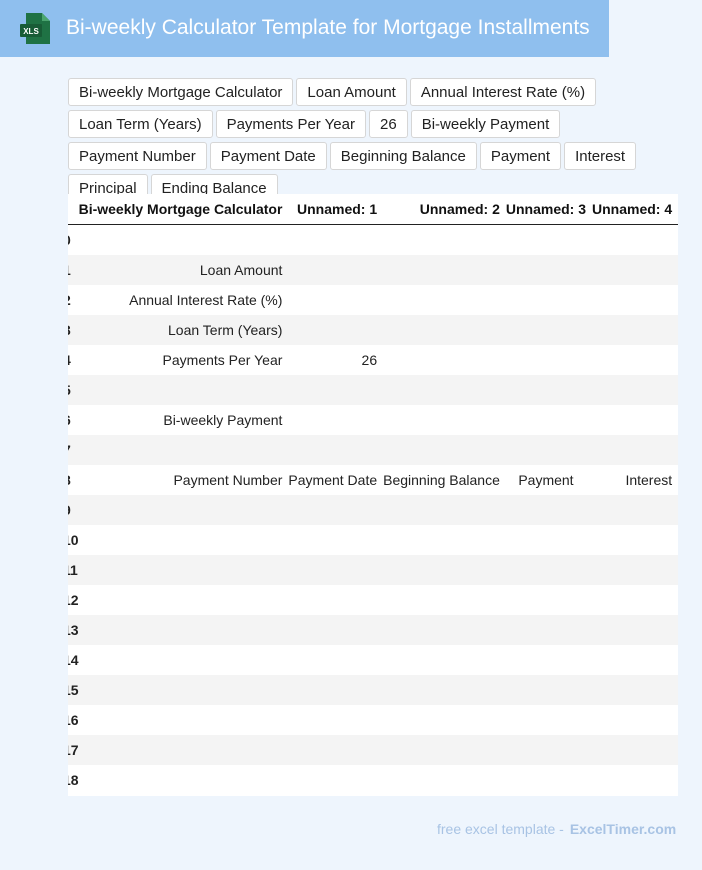 Image resolution: width=702 pixels, height=870 pixels. What do you see at coordinates (520, 156) in the screenshot?
I see `column-chip: Payment` at bounding box center [520, 156].